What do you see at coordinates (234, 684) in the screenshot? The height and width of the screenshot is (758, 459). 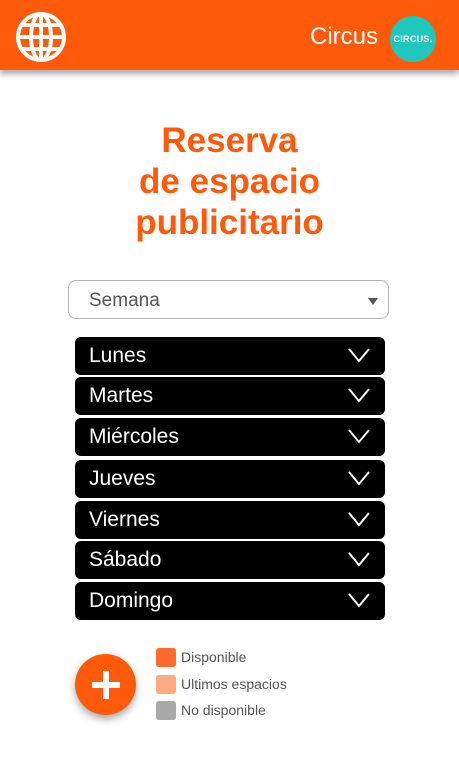 I see `legend-label: Ultimos espacios` at bounding box center [234, 684].